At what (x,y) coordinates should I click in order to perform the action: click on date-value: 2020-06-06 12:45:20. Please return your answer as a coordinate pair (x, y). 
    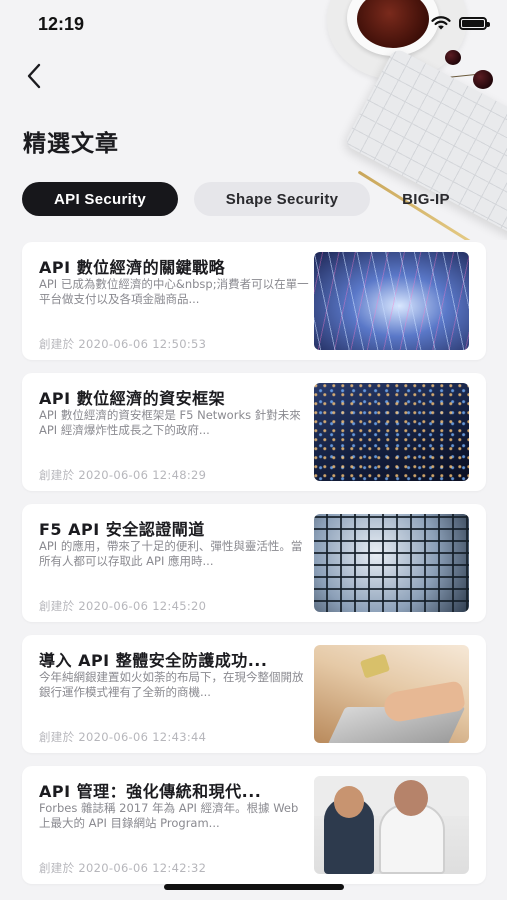
    Looking at the image, I should click on (142, 606).